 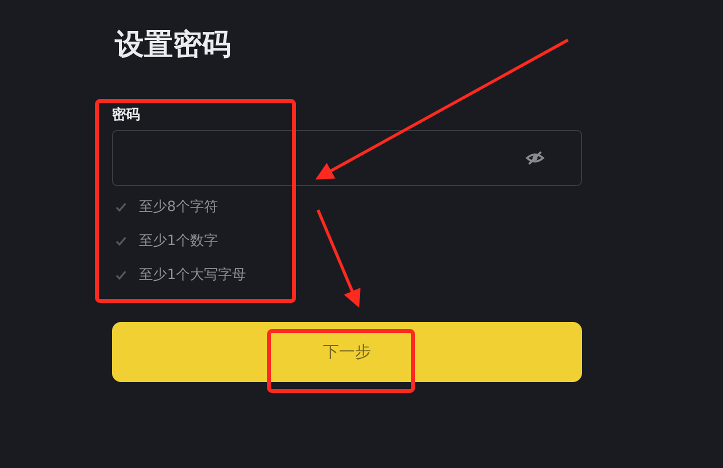 What do you see at coordinates (347, 158) in the screenshot?
I see `password-field` at bounding box center [347, 158].